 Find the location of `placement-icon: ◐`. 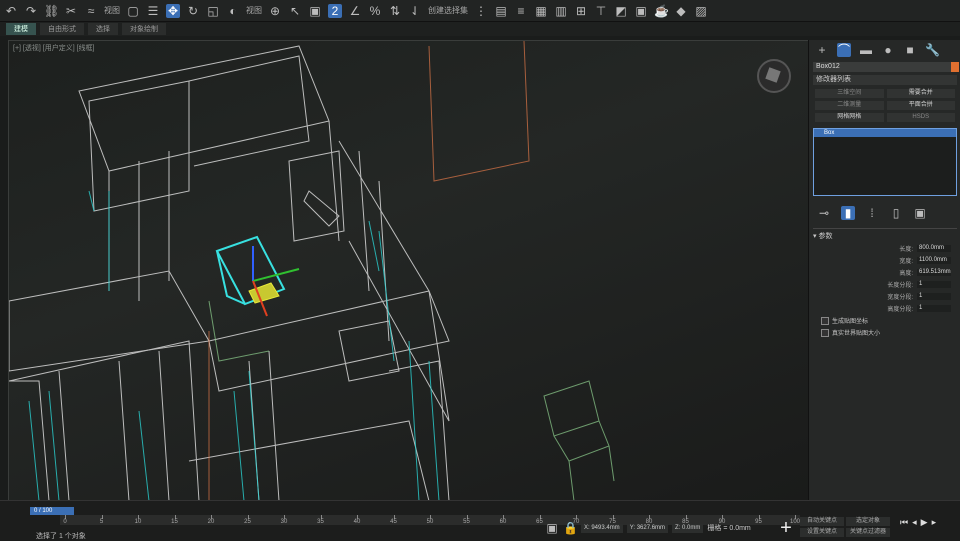

placement-icon: ◐ is located at coordinates (233, 11).